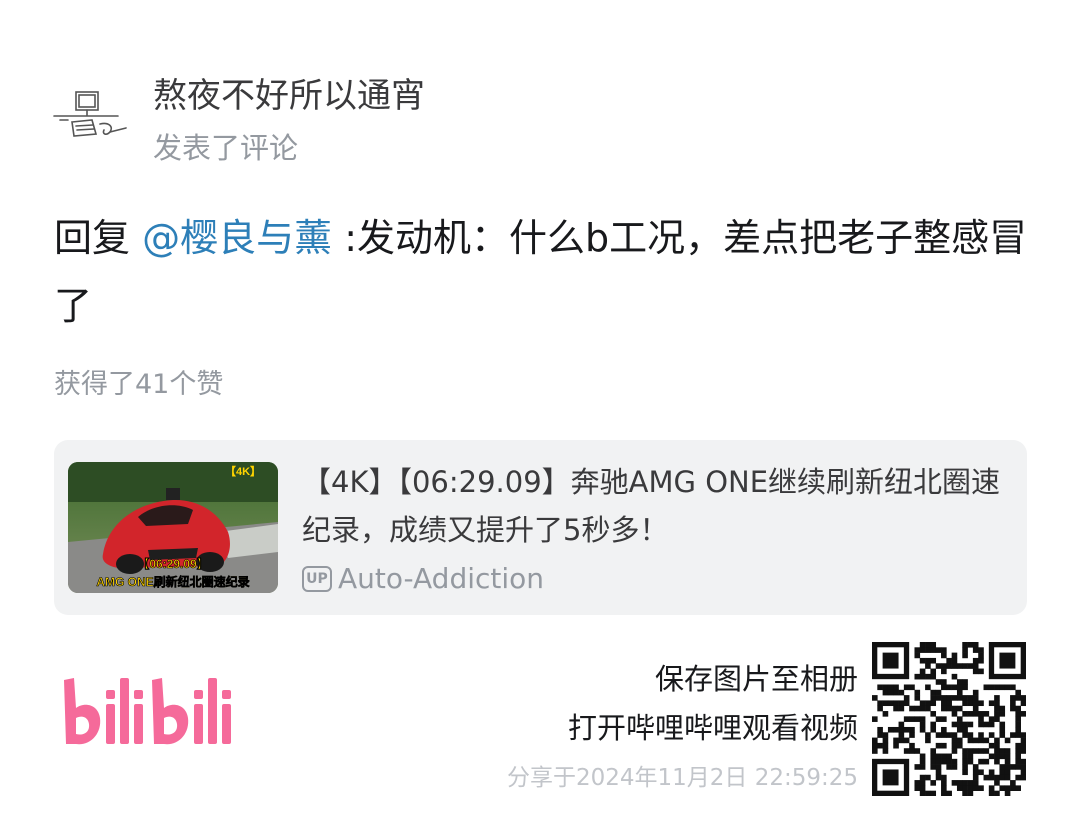 The height and width of the screenshot is (825, 1080). What do you see at coordinates (139, 384) in the screenshot?
I see `like-count: 获得了41个赞` at bounding box center [139, 384].